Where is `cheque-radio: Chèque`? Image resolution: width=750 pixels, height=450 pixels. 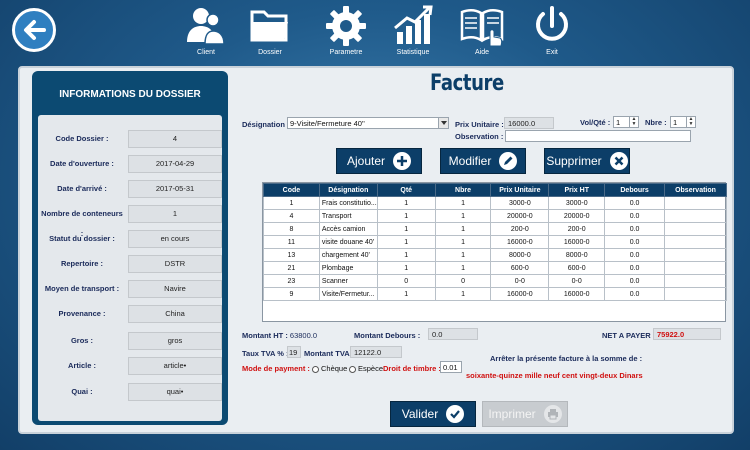 cheque-radio: Chèque is located at coordinates (329, 368).